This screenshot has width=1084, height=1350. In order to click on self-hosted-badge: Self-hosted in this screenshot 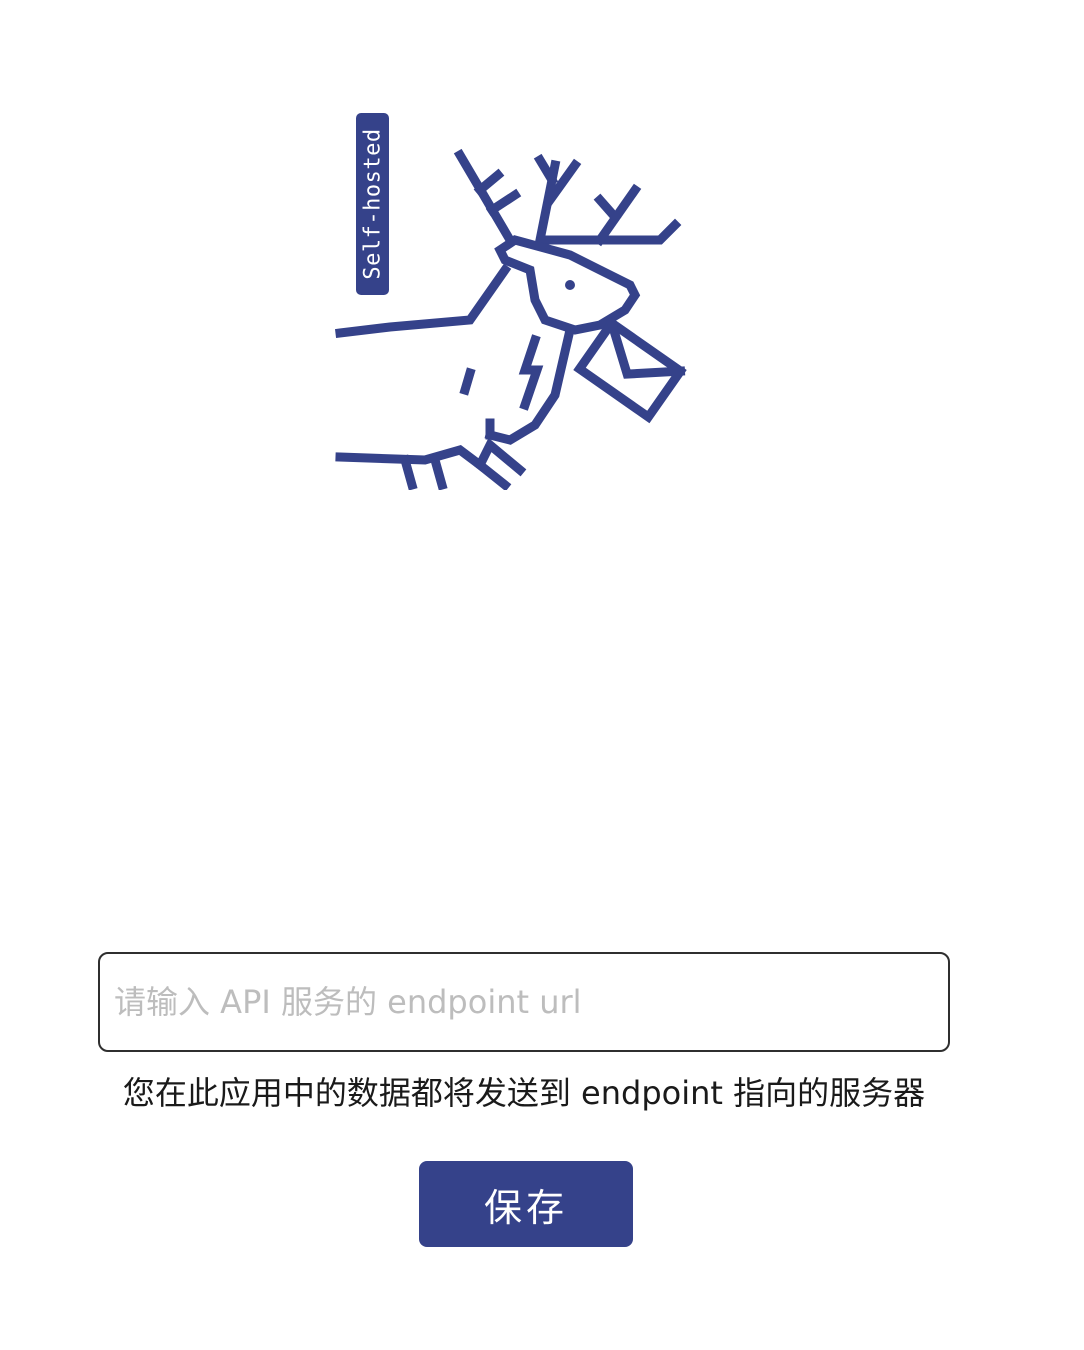, I will do `click(372, 204)`.